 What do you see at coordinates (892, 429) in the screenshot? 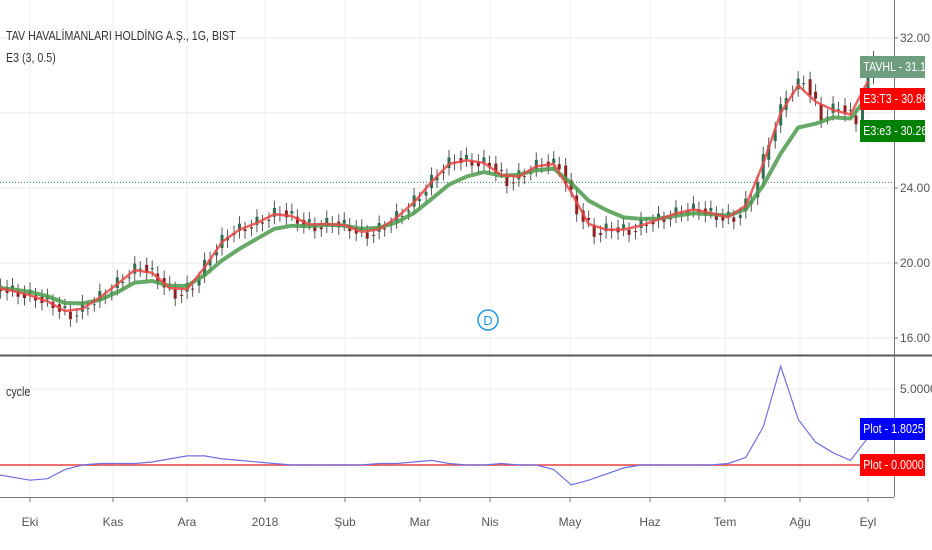
I see `cycle-label-plot: Plot - 1.8025` at bounding box center [892, 429].